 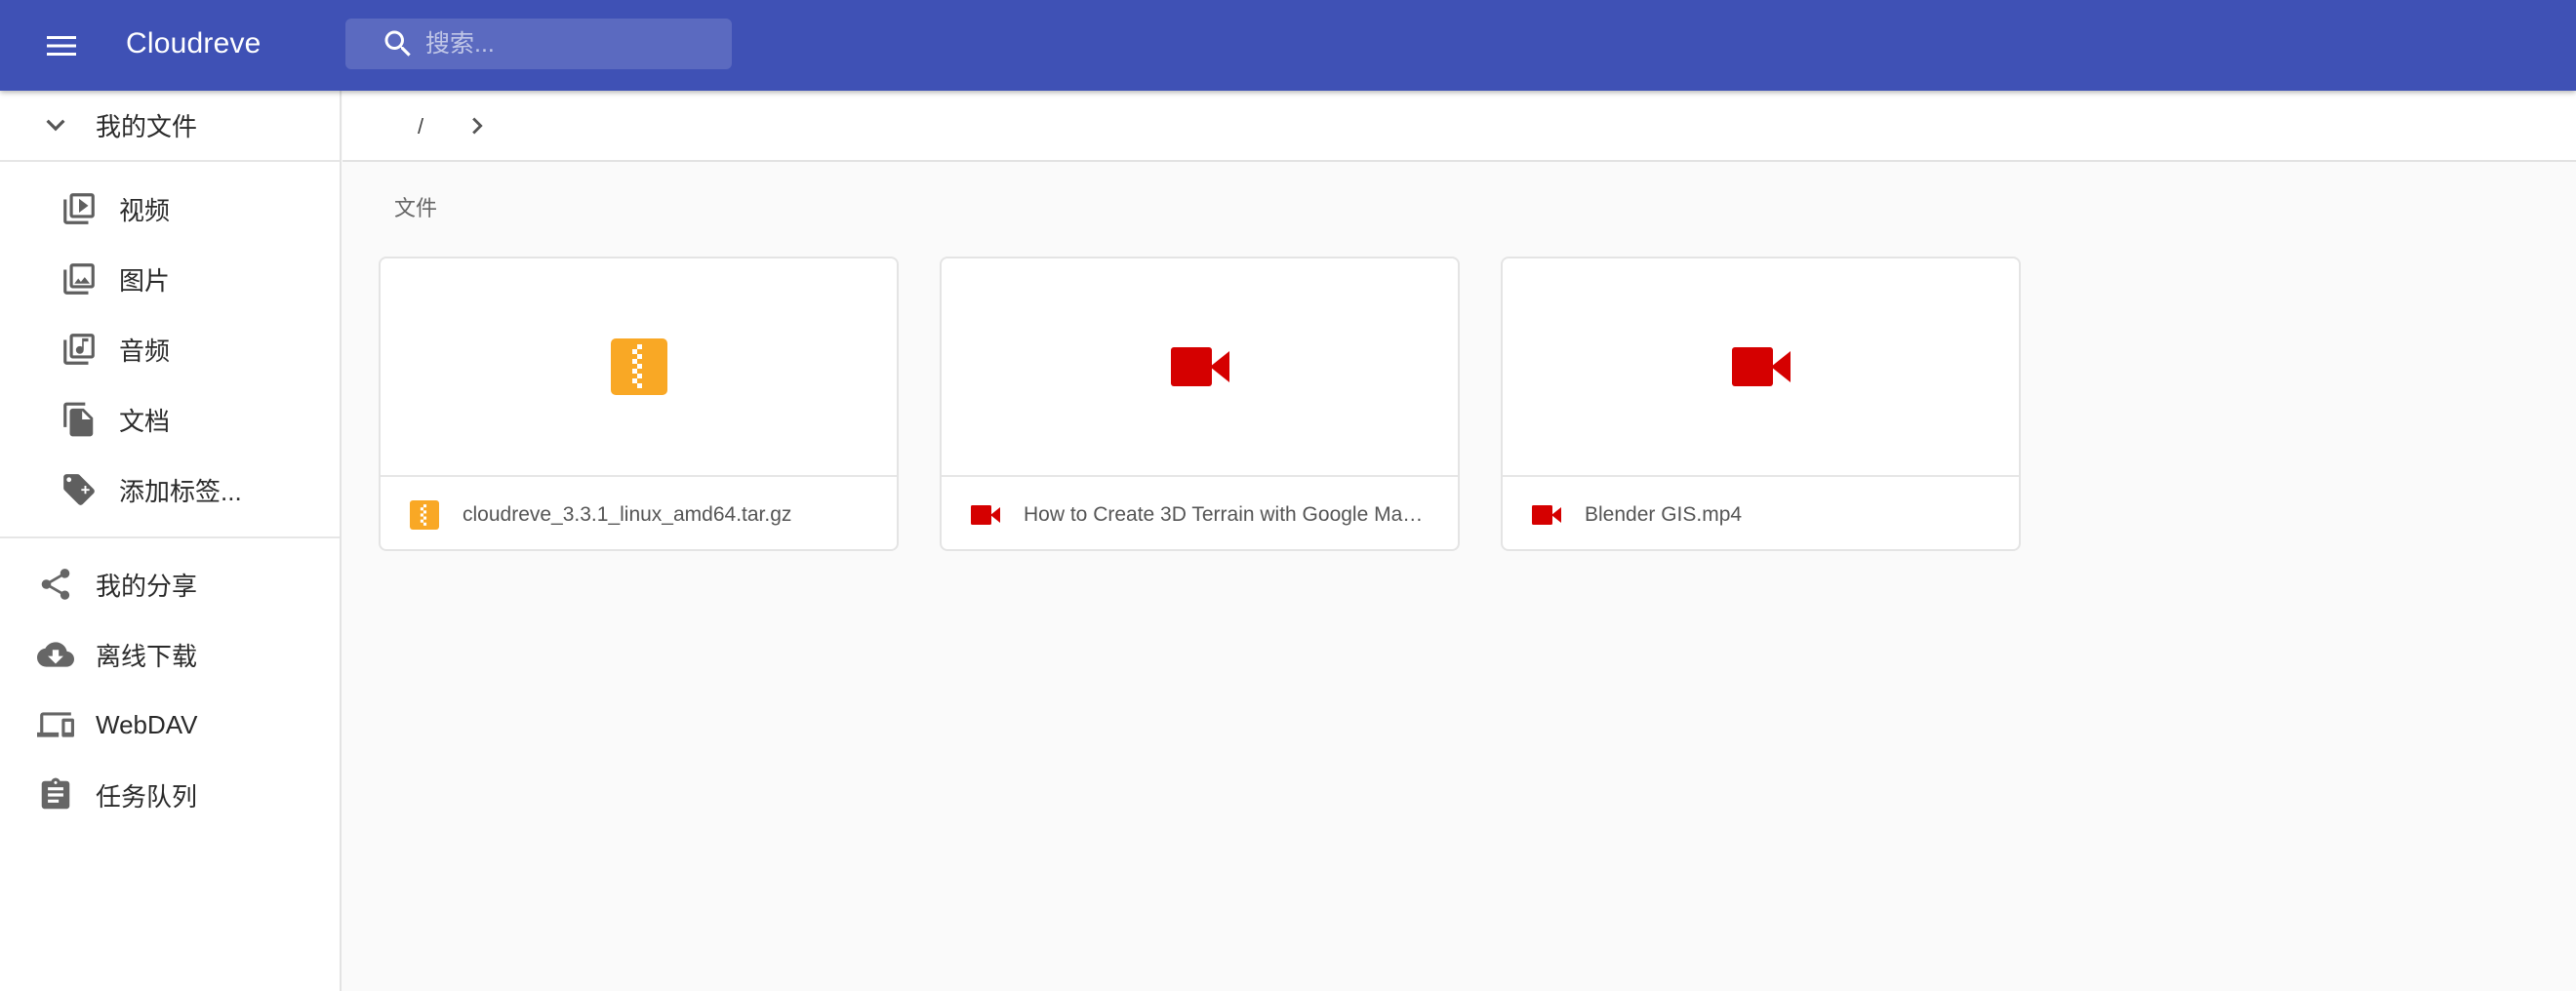 What do you see at coordinates (79, 209) in the screenshot?
I see `video-library-icon` at bounding box center [79, 209].